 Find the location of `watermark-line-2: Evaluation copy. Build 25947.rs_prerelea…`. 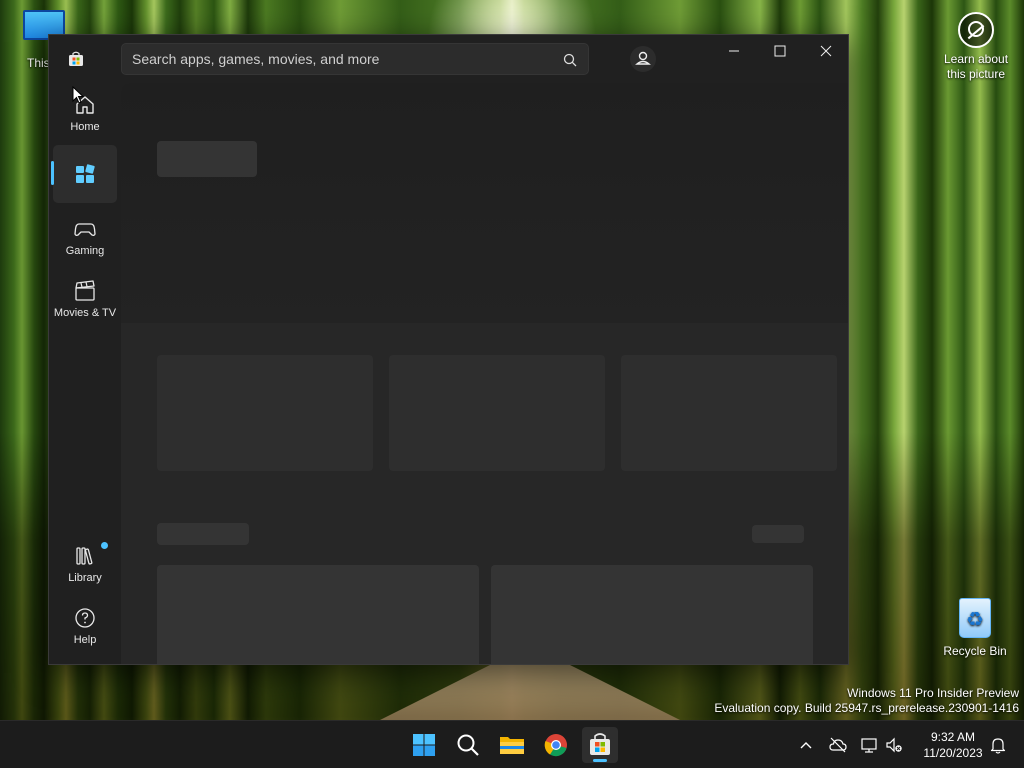

watermark-line-2: Evaluation copy. Build 25947.rs_prerelea… is located at coordinates (866, 708).